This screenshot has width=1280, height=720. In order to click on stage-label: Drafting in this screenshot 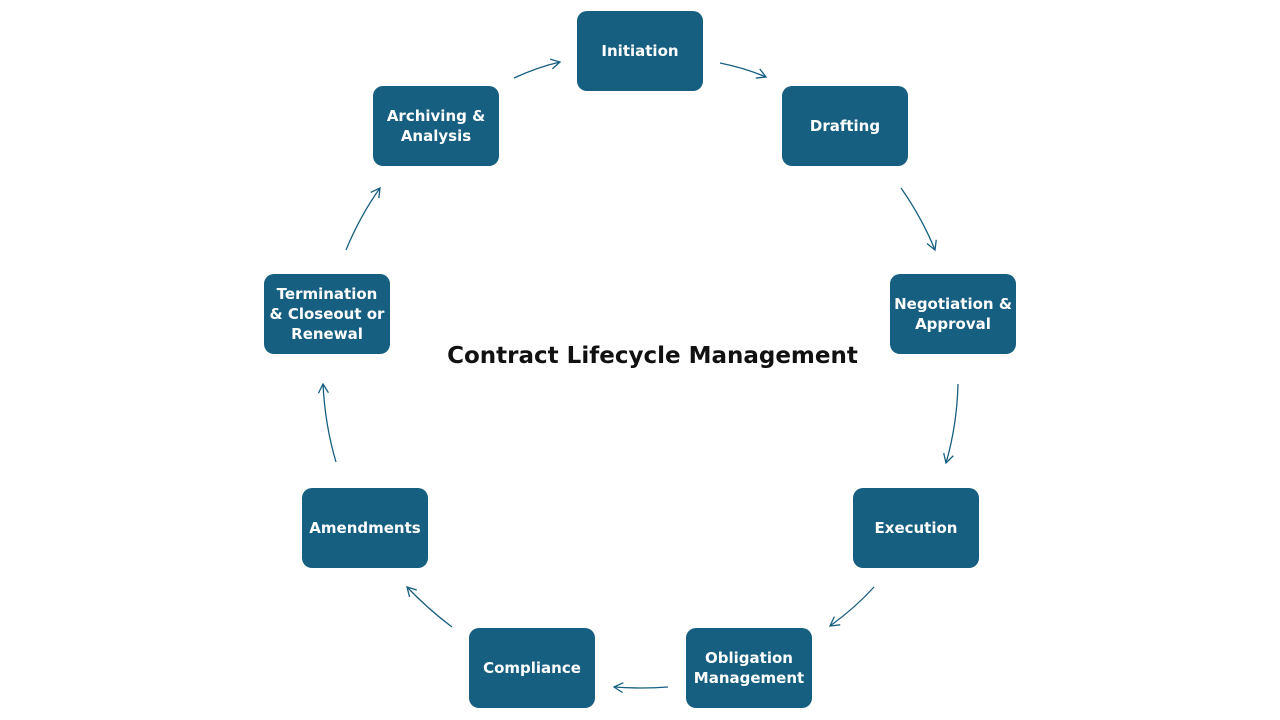, I will do `click(845, 126)`.